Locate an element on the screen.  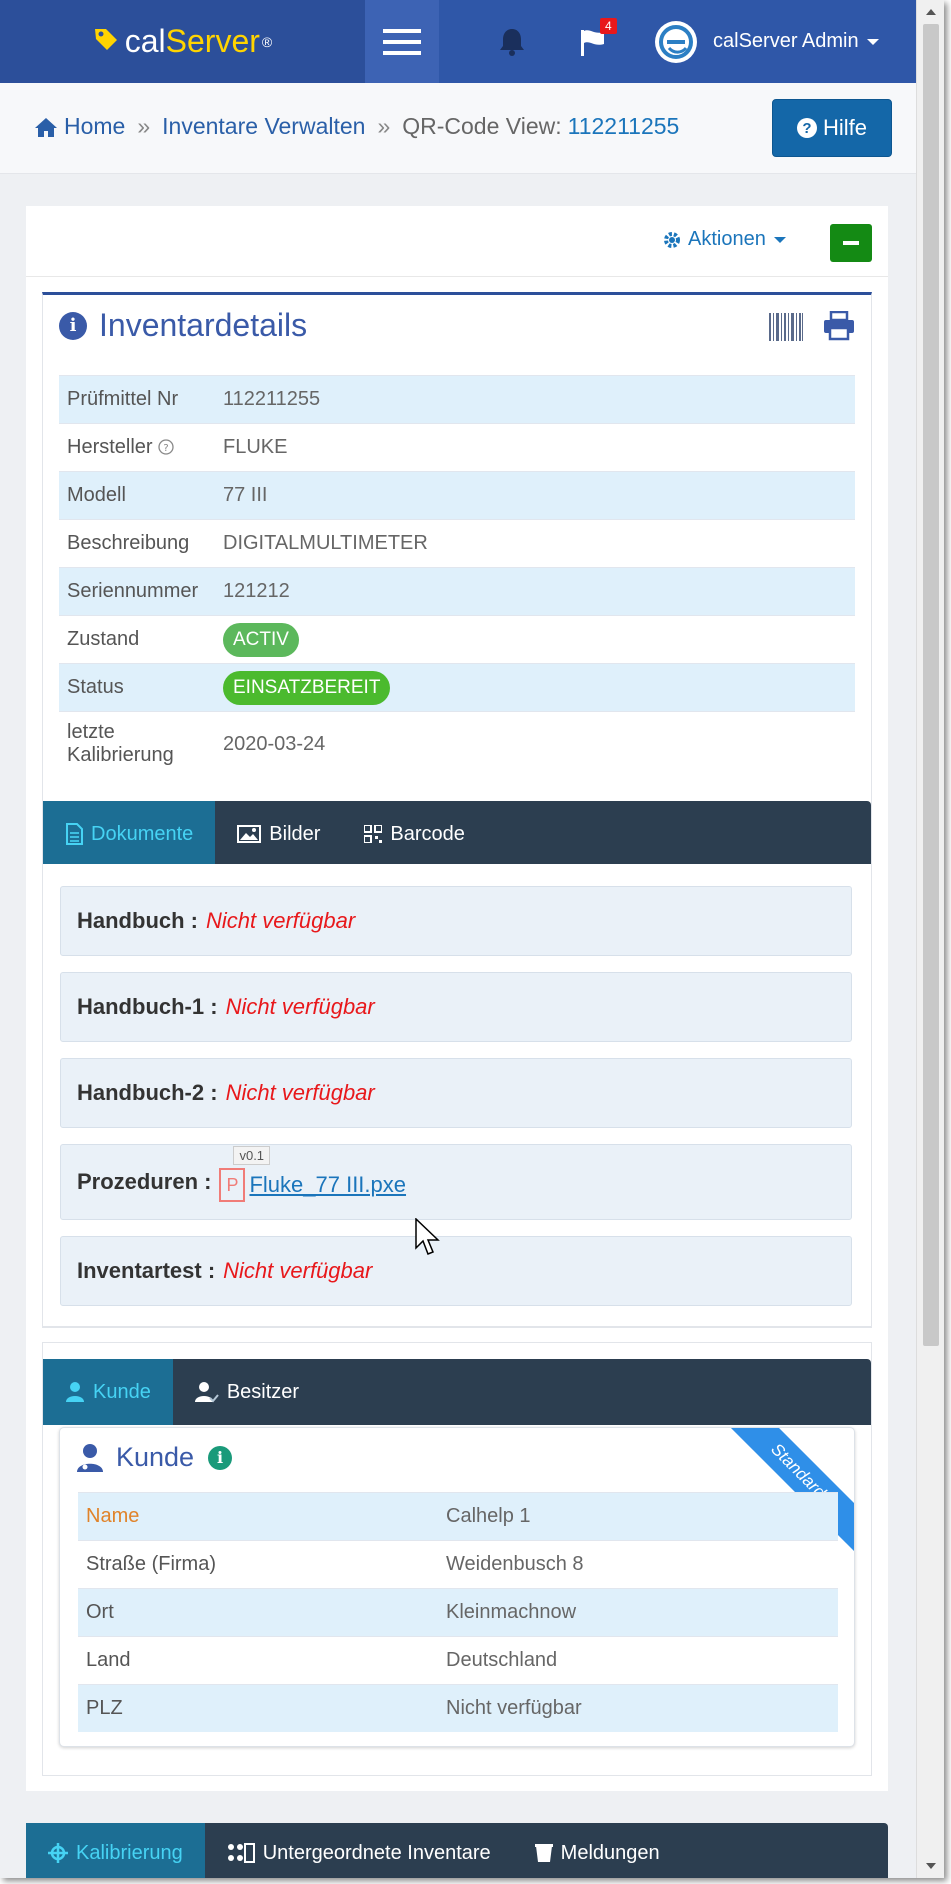
user-name: calServer Admin is located at coordinates (786, 41).